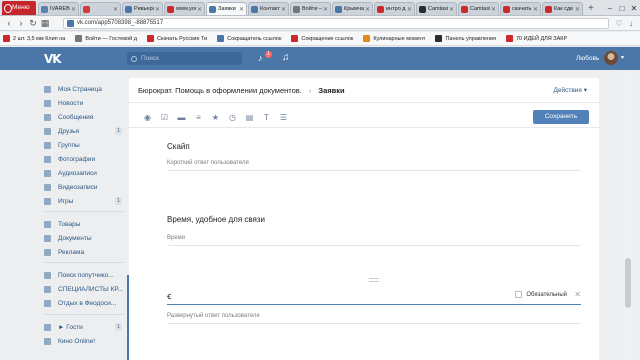  I want to click on form-field-time: Время, удобное для связи Время, so click(374, 230).